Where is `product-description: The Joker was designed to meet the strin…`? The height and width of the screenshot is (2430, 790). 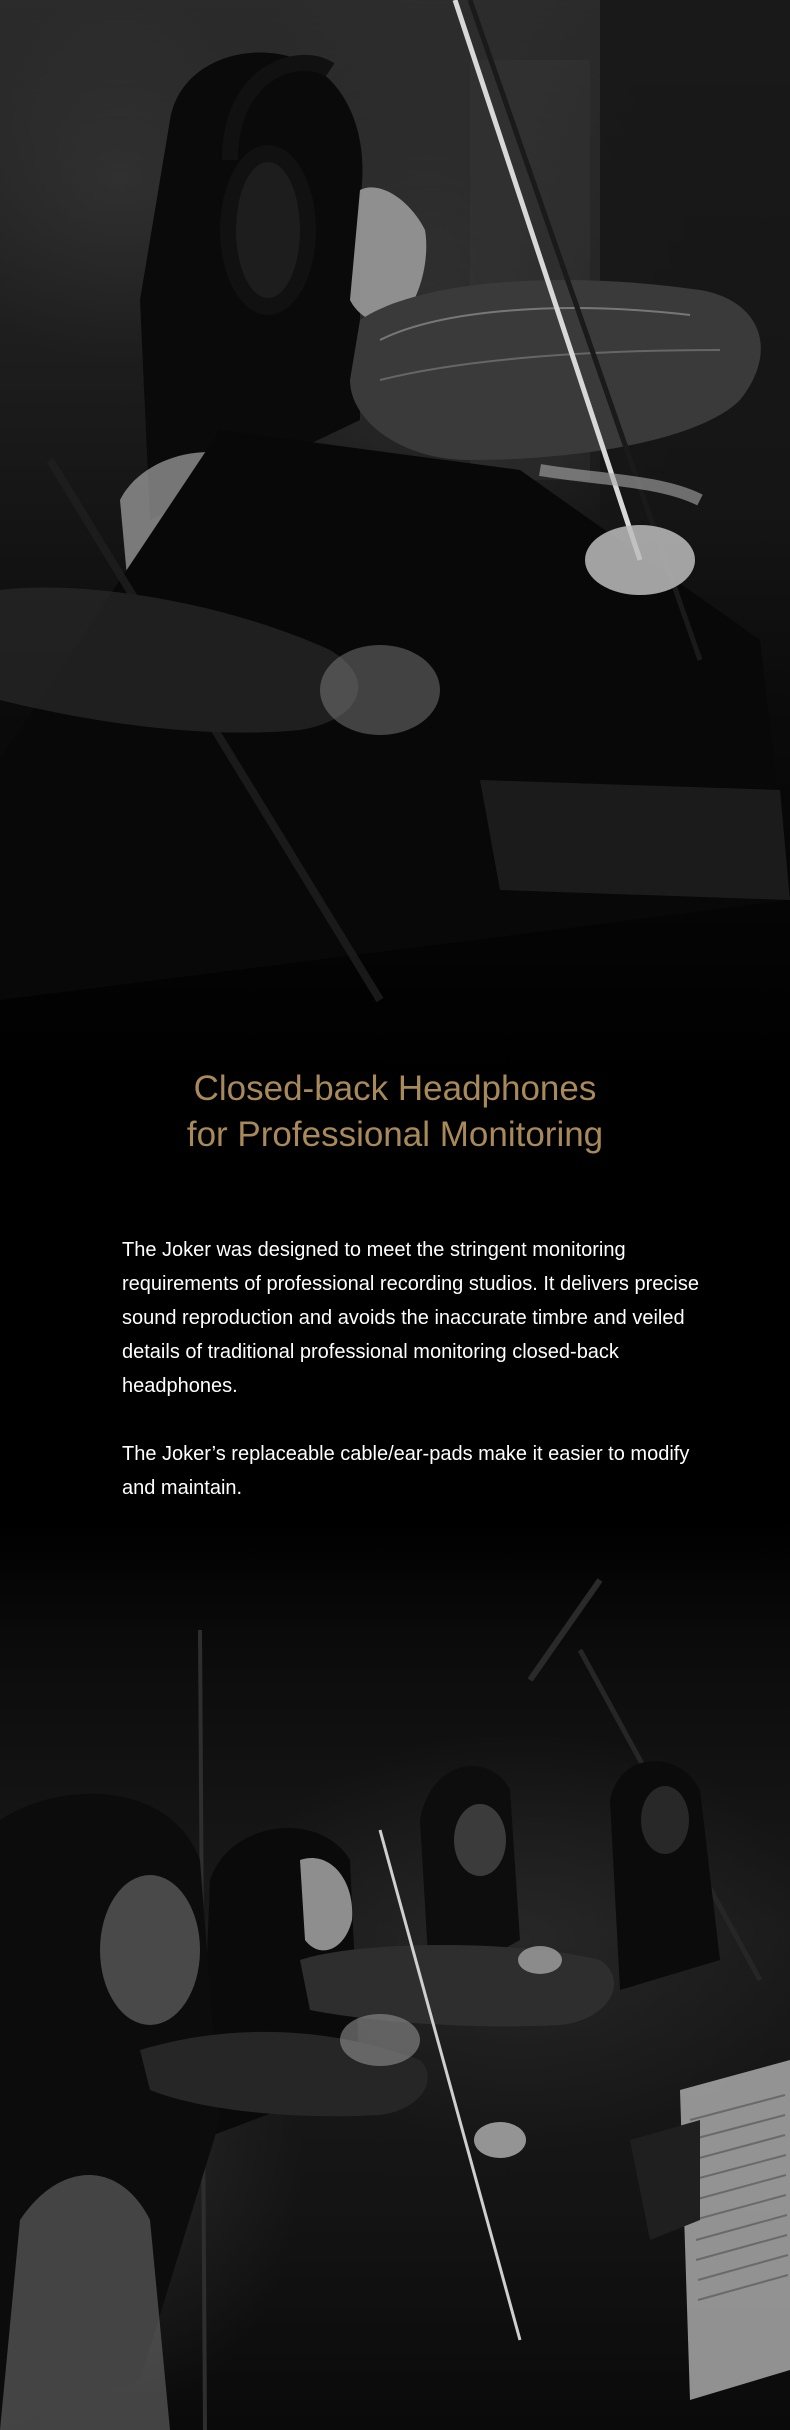 product-description: The Joker was designed to meet the strin… is located at coordinates (412, 1386).